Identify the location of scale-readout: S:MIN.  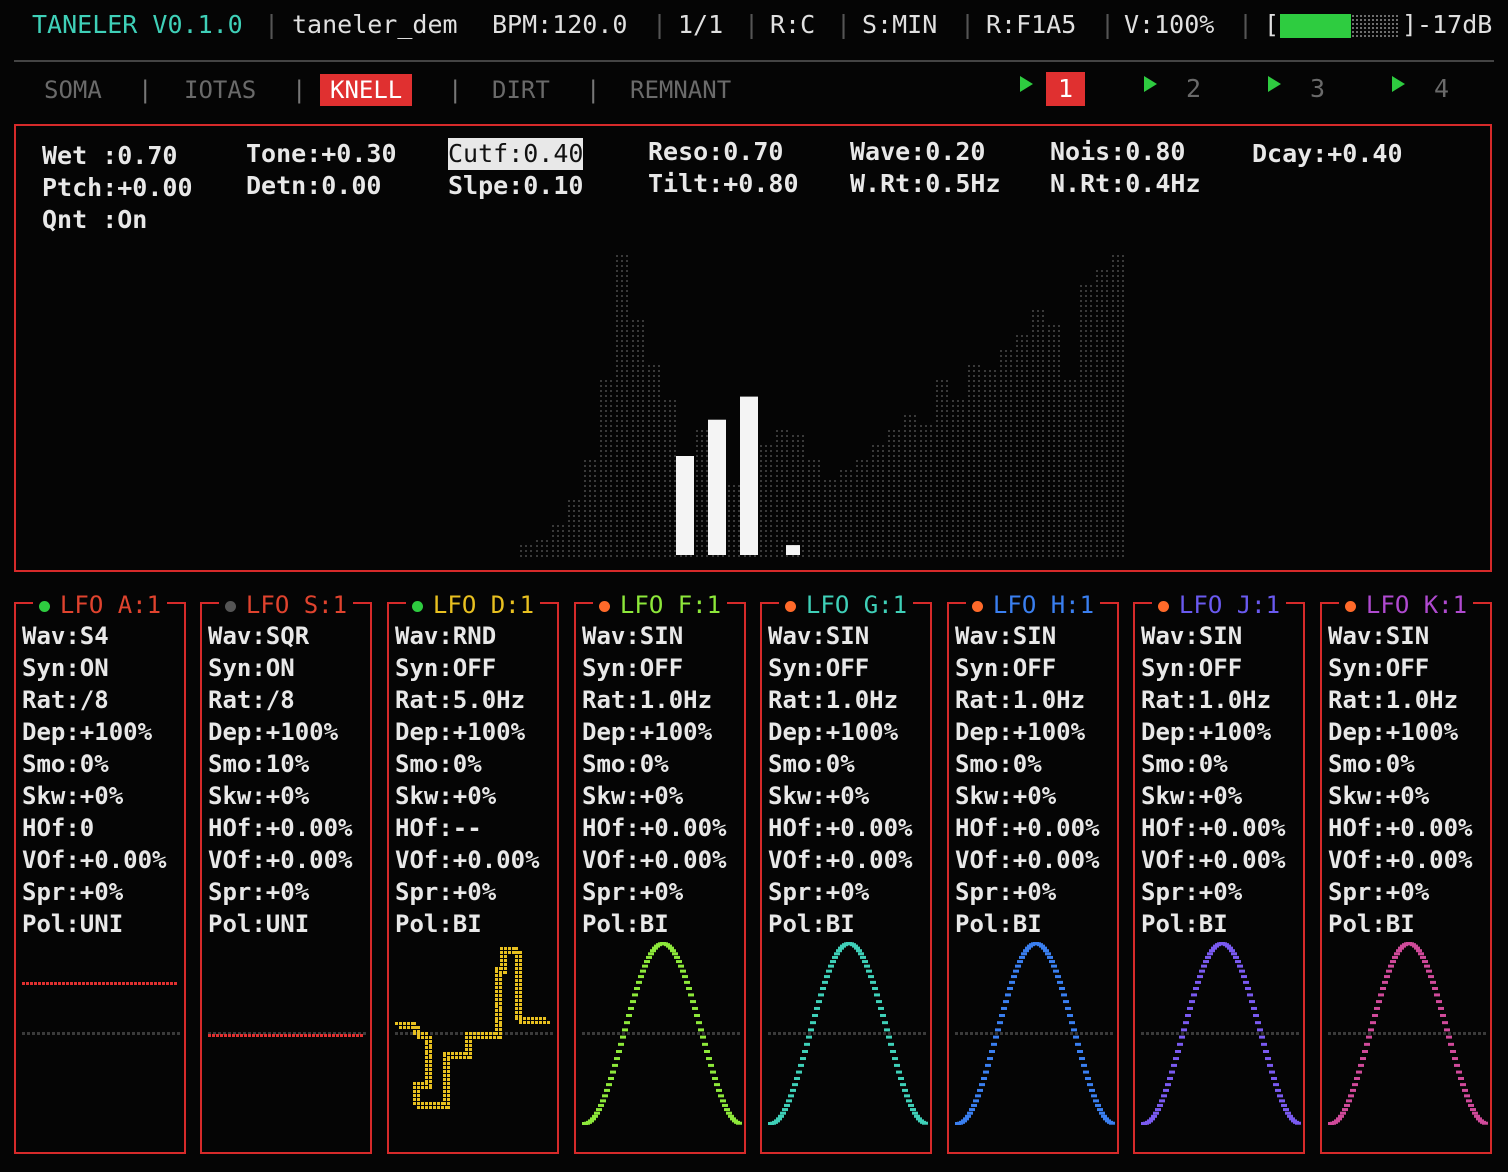
(899, 25).